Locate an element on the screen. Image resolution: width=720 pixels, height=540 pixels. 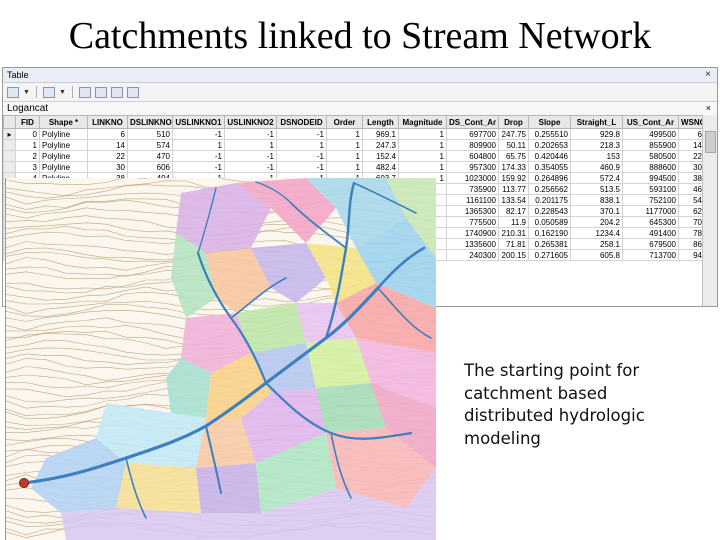
window-titlebar: Table × is located at coordinates (360, 75).